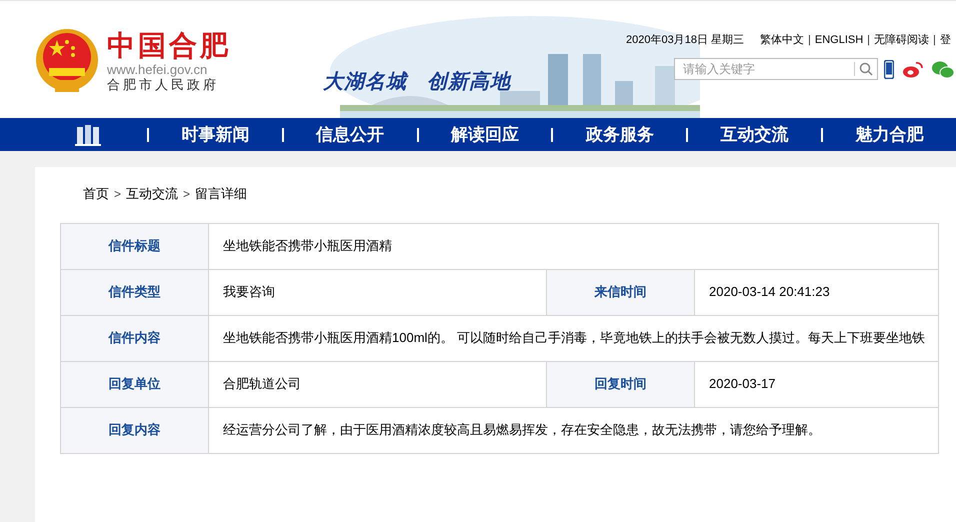 The width and height of the screenshot is (956, 522). What do you see at coordinates (215, 135) in the screenshot?
I see `nav-item: 时事新闻` at bounding box center [215, 135].